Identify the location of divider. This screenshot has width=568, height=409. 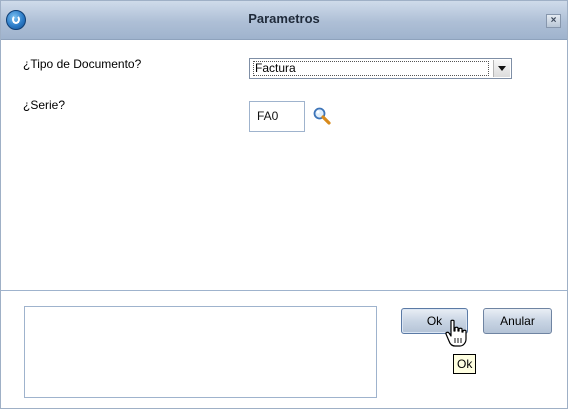
(284, 290).